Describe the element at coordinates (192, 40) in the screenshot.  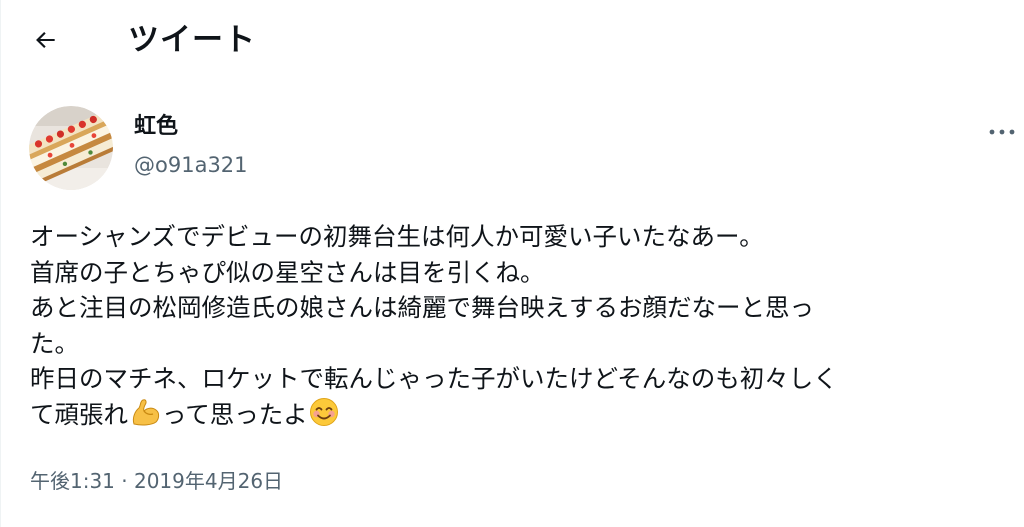
I see `page-title: ツイート` at that location.